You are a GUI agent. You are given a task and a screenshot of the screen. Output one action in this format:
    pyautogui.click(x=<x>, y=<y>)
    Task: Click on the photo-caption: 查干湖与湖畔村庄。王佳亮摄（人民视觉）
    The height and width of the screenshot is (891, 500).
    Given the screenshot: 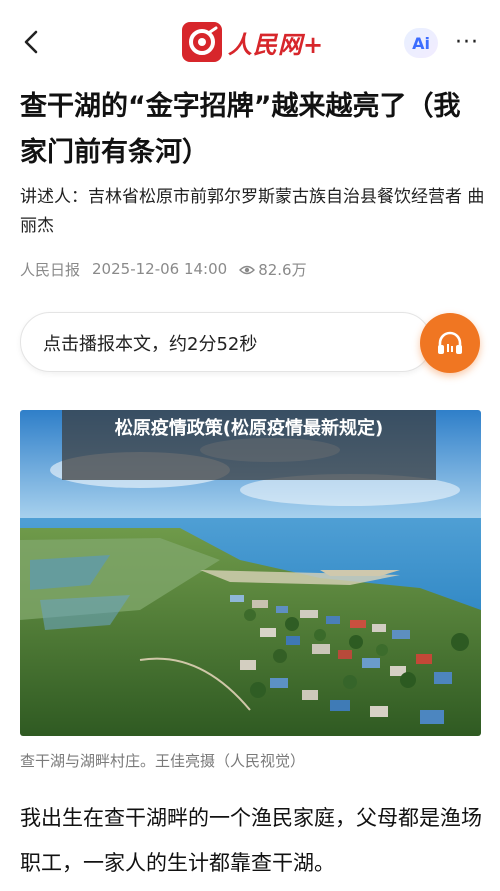 What is the action you would take?
    pyautogui.click(x=163, y=761)
    